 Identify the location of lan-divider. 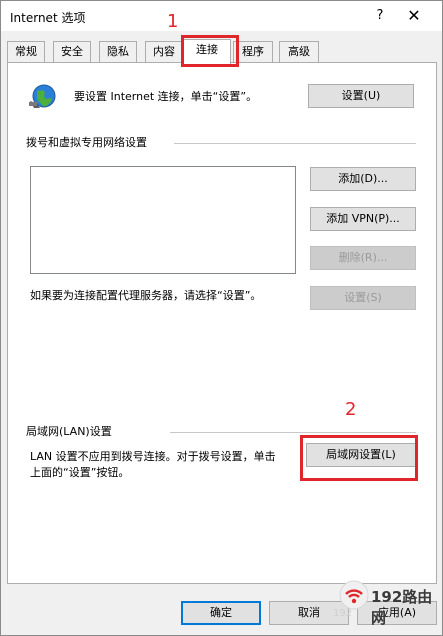
(293, 432).